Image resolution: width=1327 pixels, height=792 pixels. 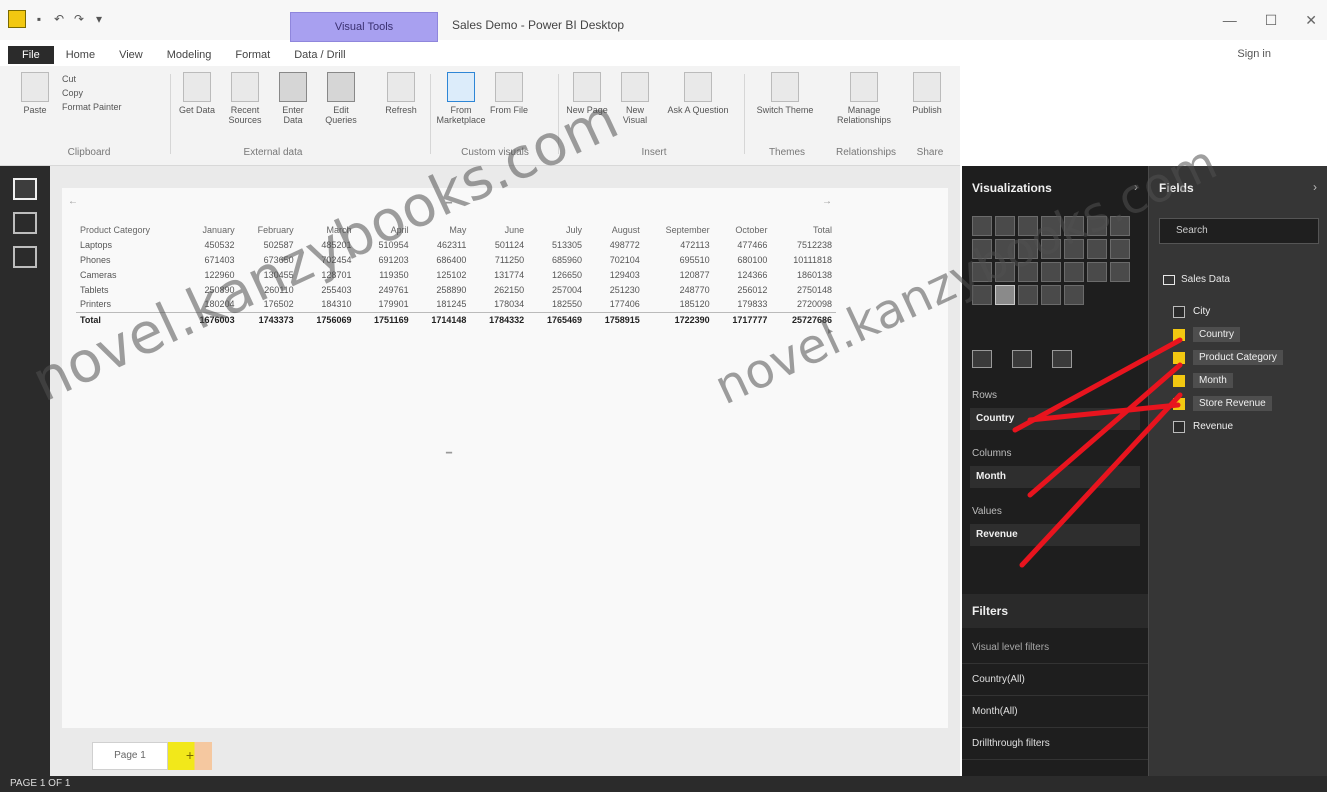 What do you see at coordinates (1055, 712) in the screenshot?
I see `filter-month: Month(All)` at bounding box center [1055, 712].